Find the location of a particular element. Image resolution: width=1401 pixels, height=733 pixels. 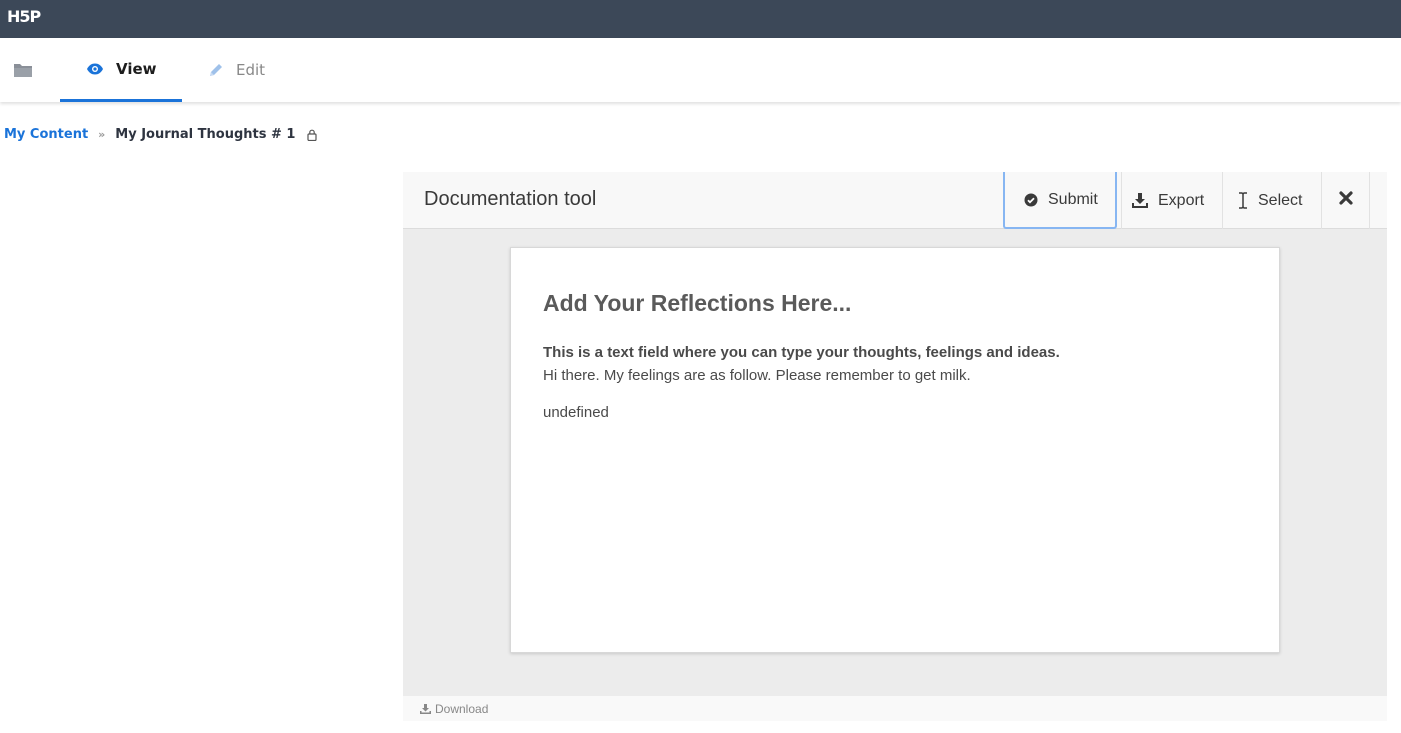

h5p-logo: H5P is located at coordinates (24, 16).